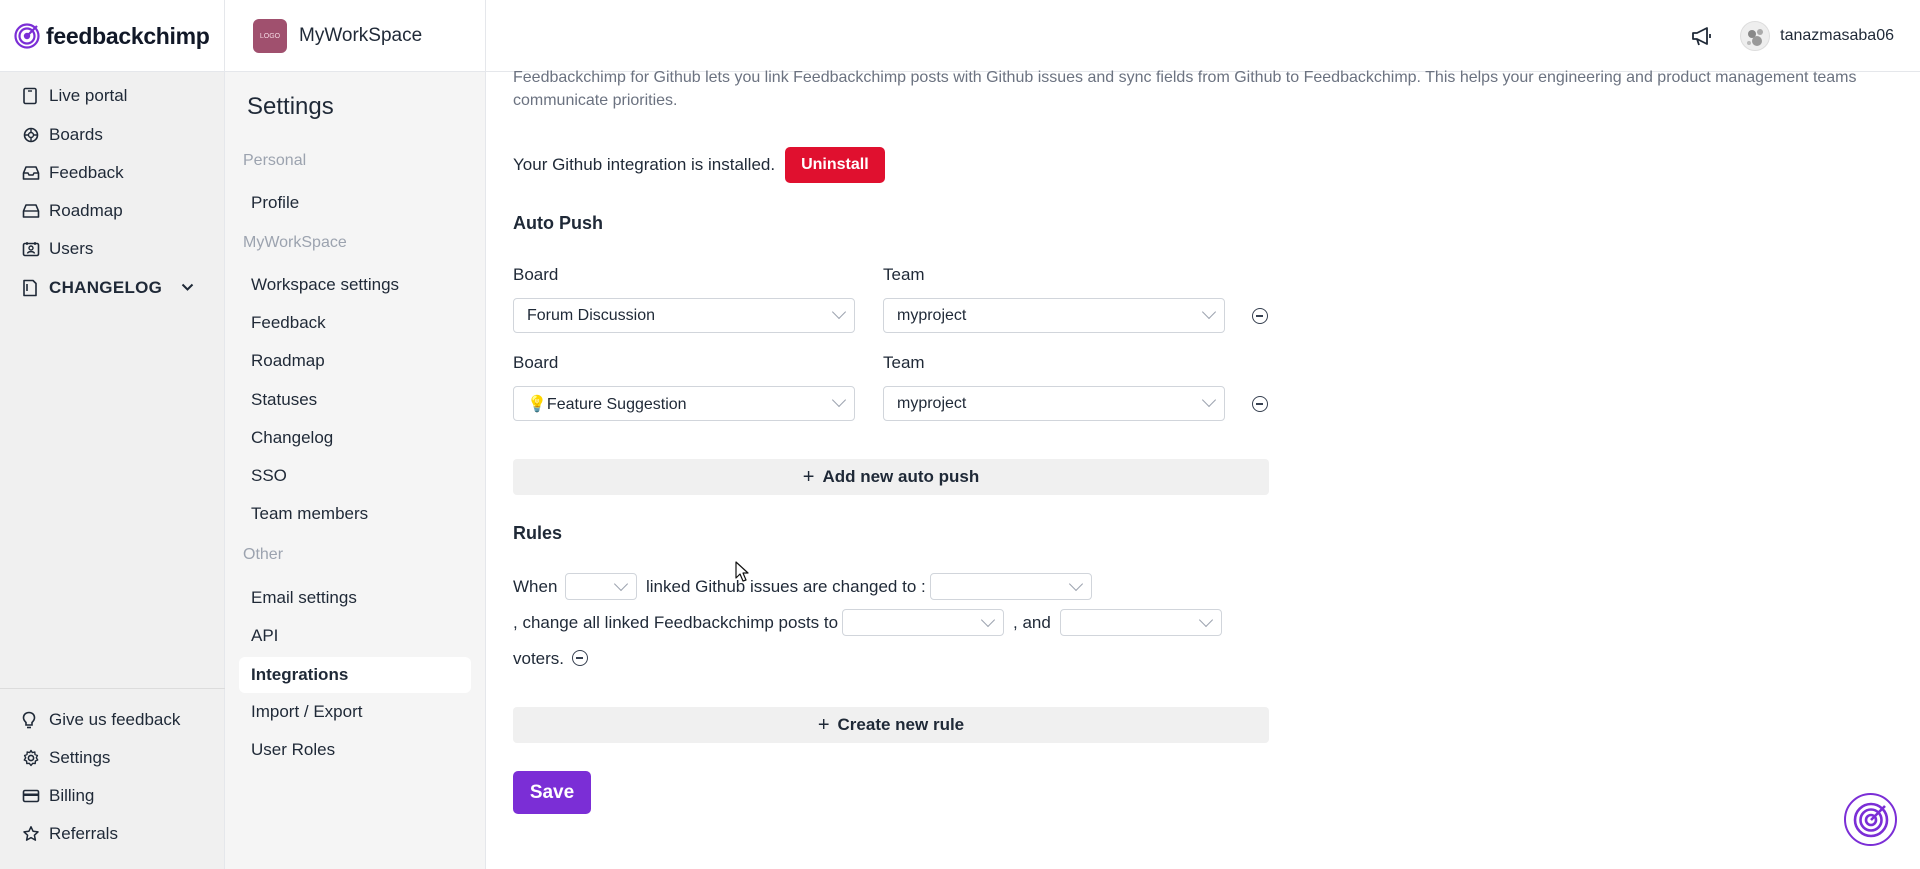 The image size is (1920, 869). Describe the element at coordinates (355, 636) in the screenshot. I see `settings-item-api: API` at that location.